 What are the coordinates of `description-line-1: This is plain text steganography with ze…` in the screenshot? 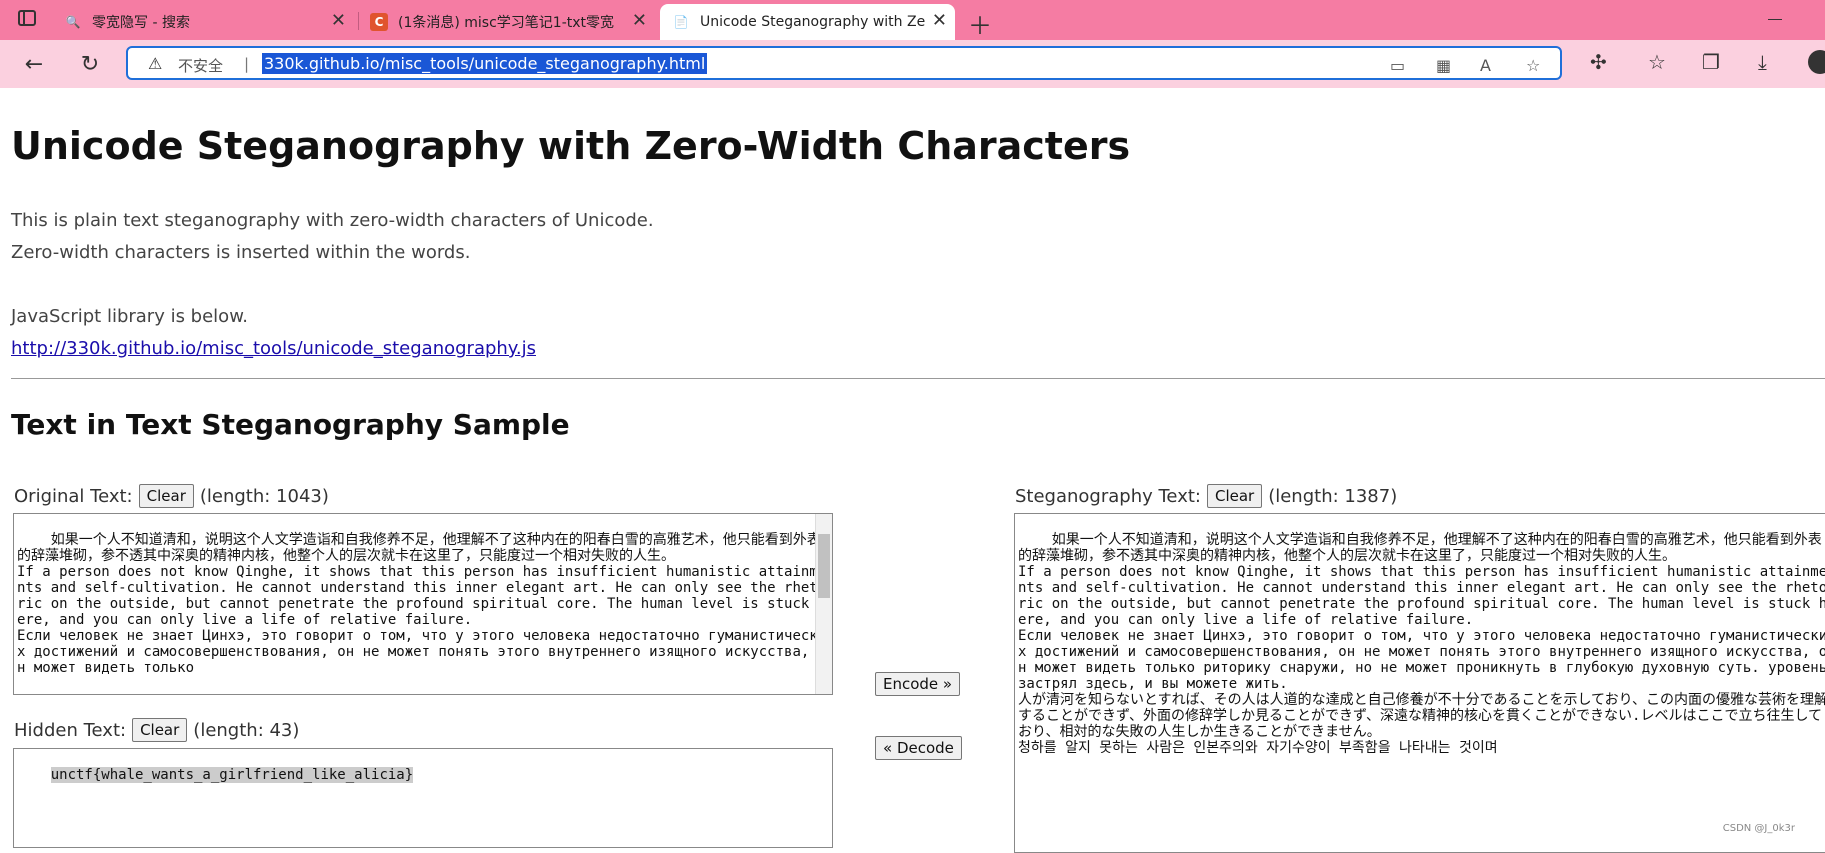 It's located at (332, 220).